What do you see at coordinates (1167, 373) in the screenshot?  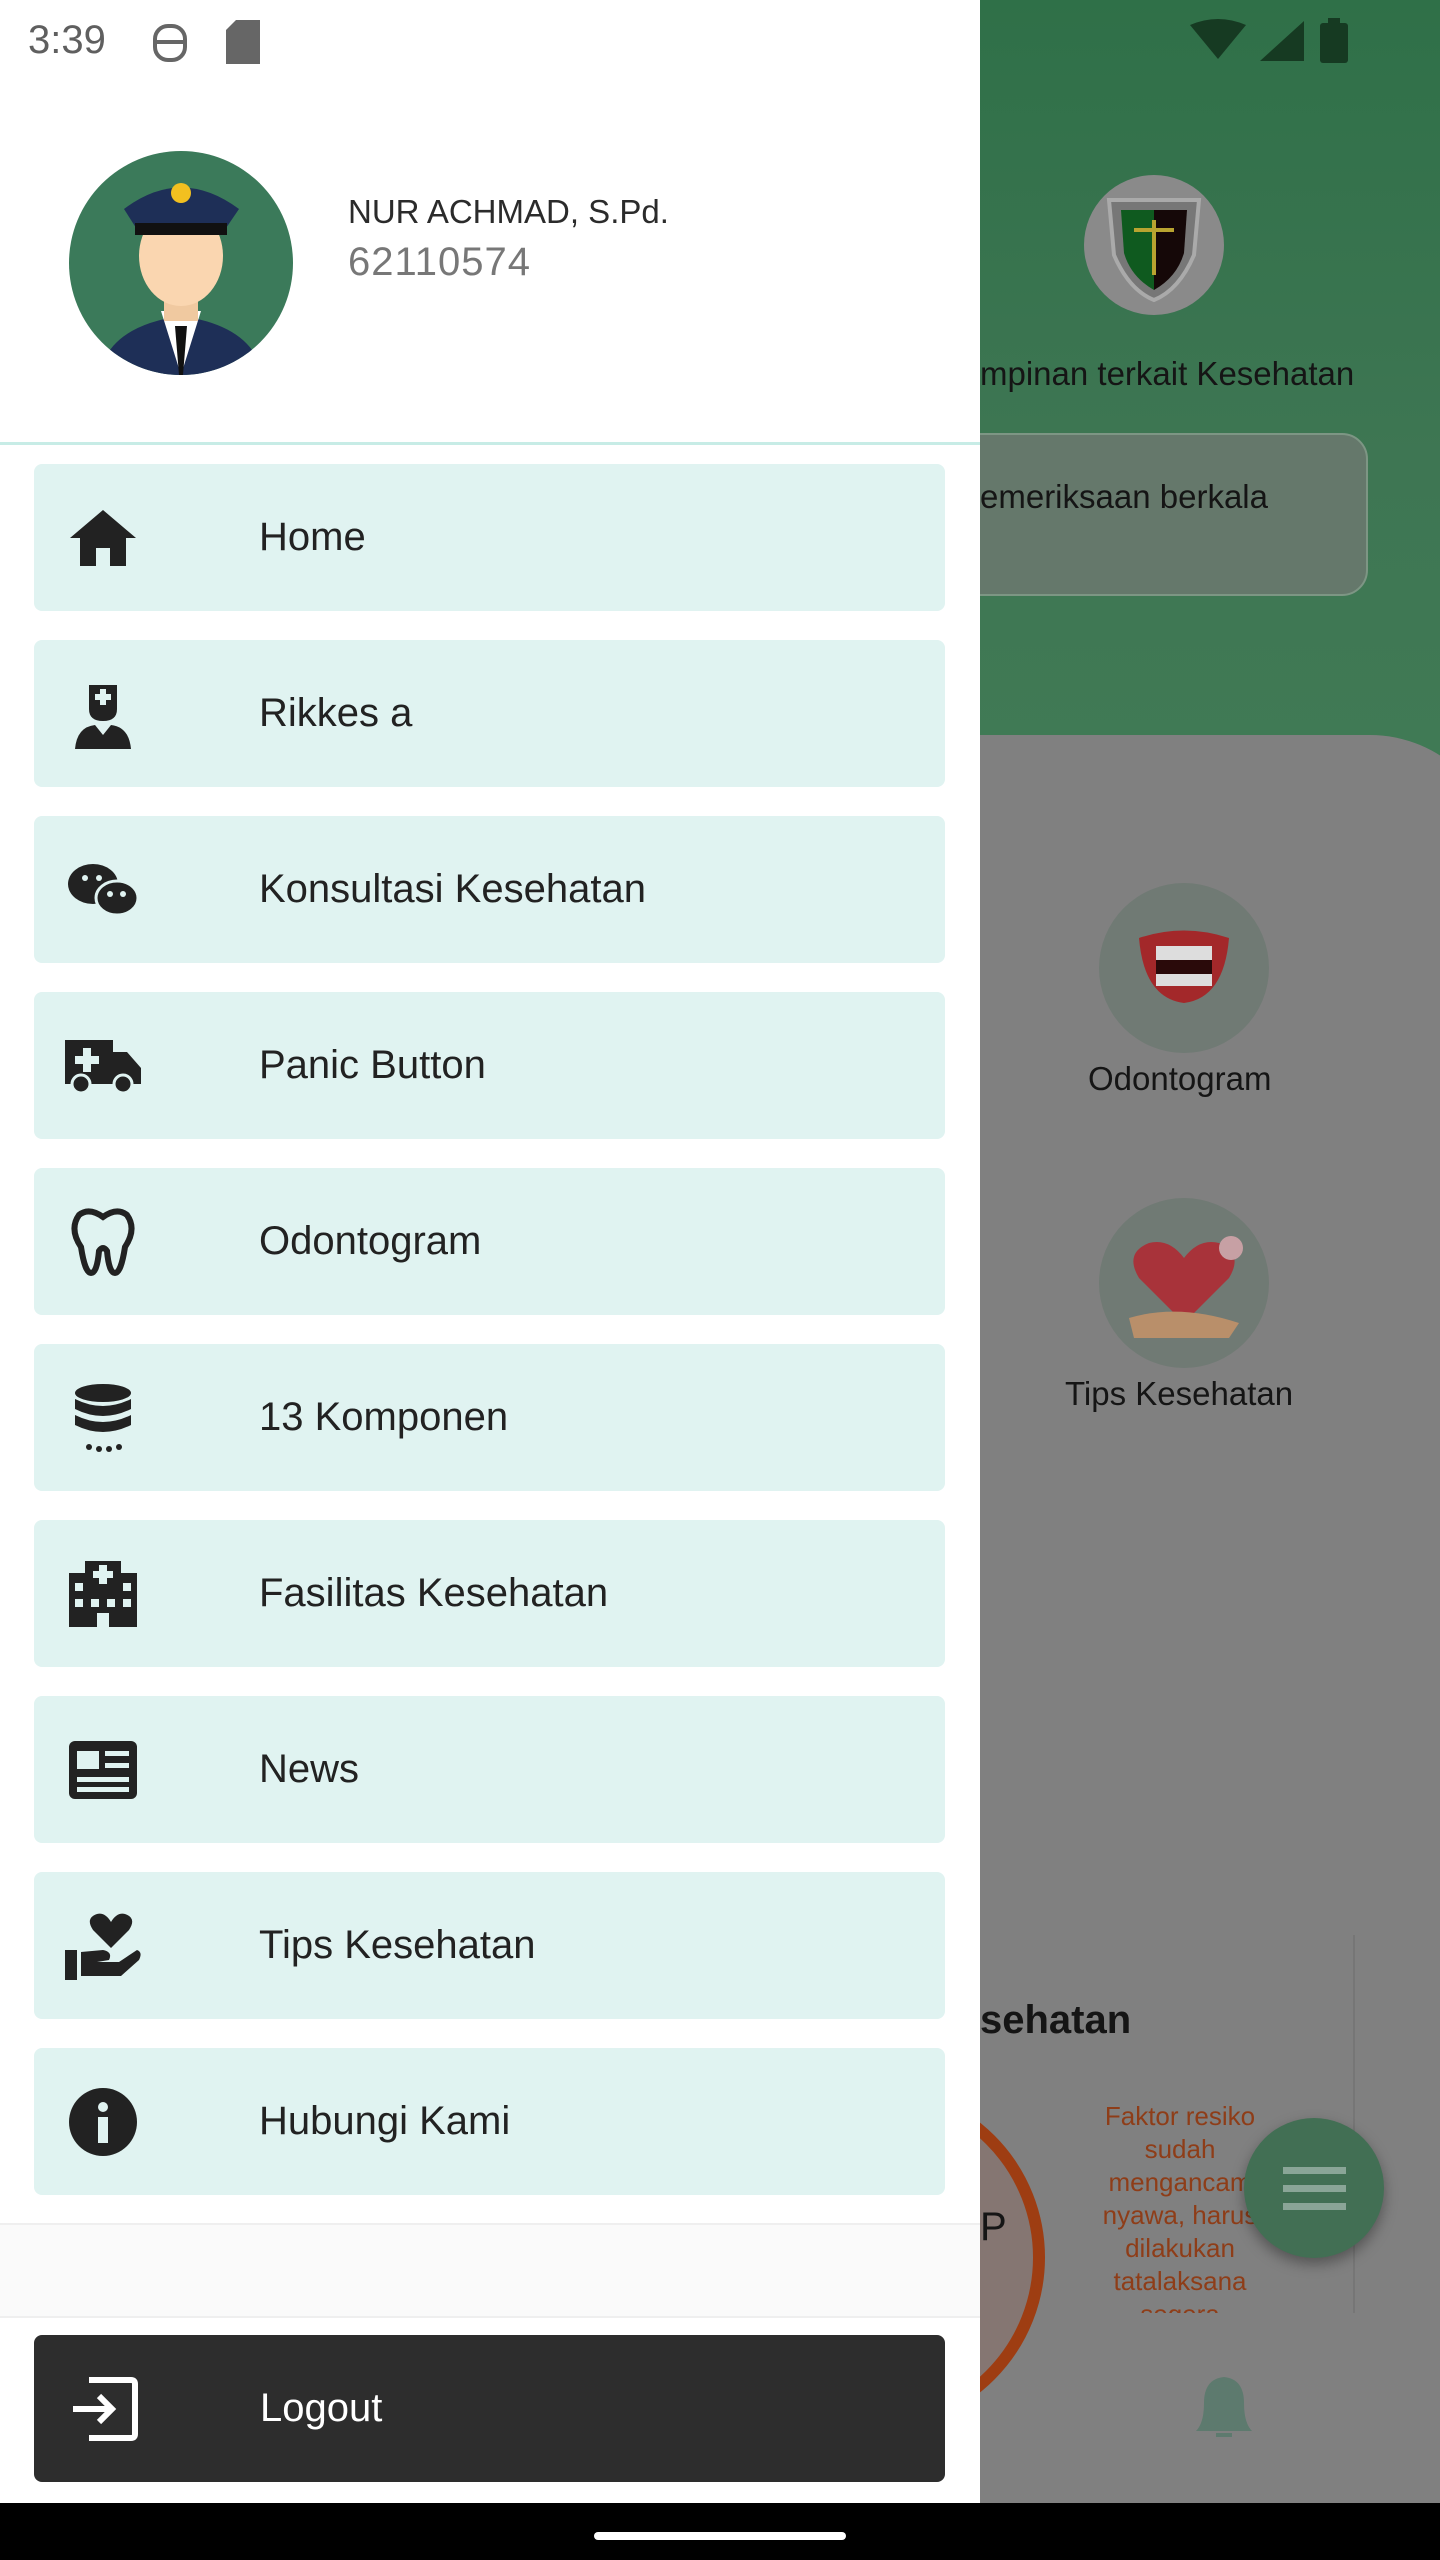 I see `bg-subtitle: mpinan terkait Kesehatan` at bounding box center [1167, 373].